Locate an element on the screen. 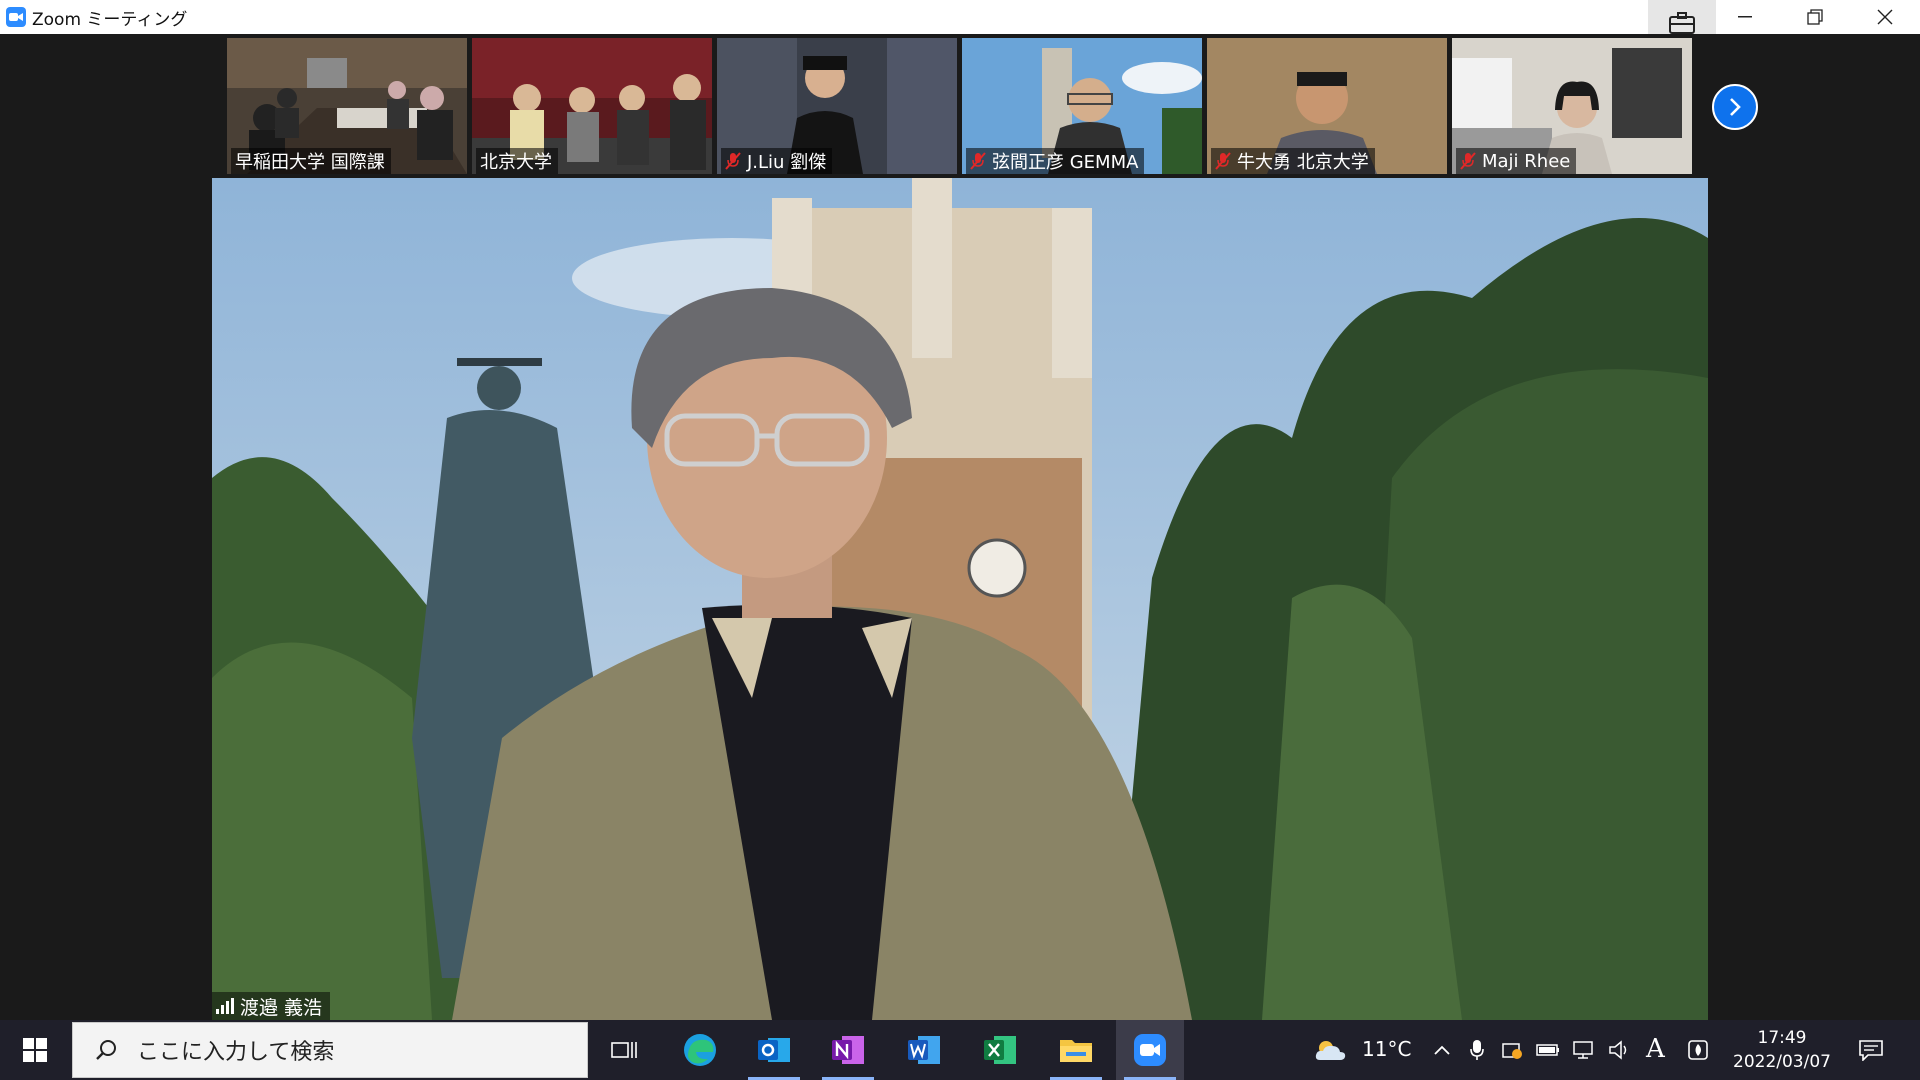  next-page-button is located at coordinates (1735, 107).